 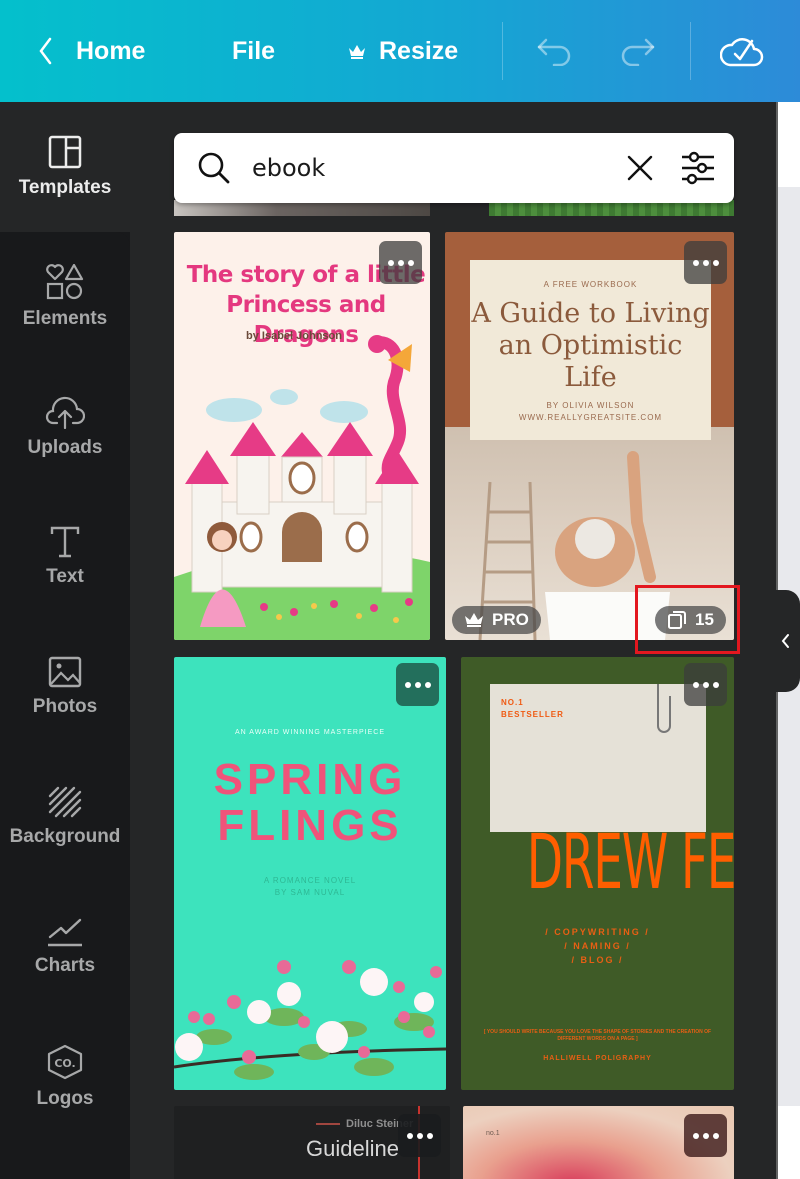 What do you see at coordinates (590, 284) in the screenshot?
I see `template-kicker: A FREE WORKBOOK` at bounding box center [590, 284].